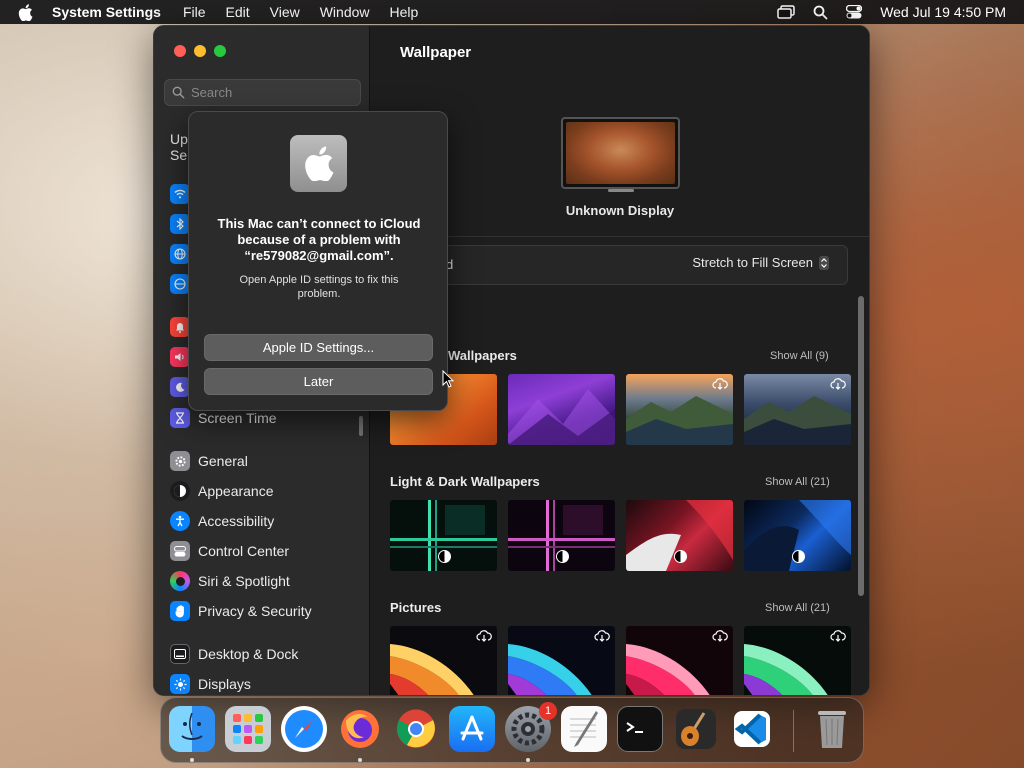  What do you see at coordinates (285, 12) in the screenshot?
I see `menu-view: View` at bounding box center [285, 12].